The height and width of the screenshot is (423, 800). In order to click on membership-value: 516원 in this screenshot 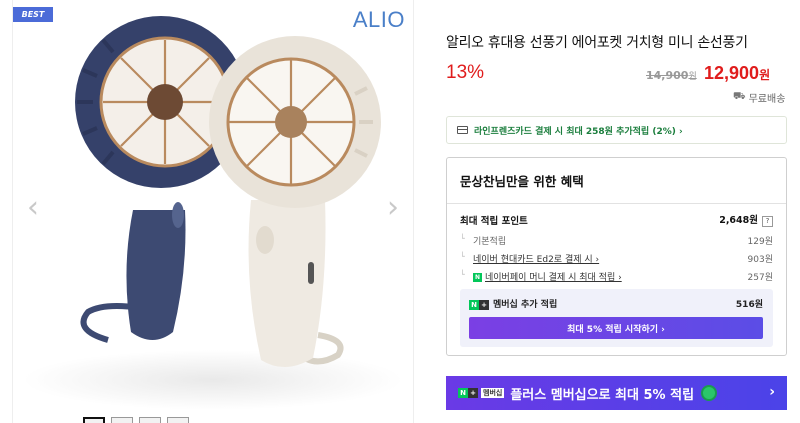, I will do `click(749, 305)`.